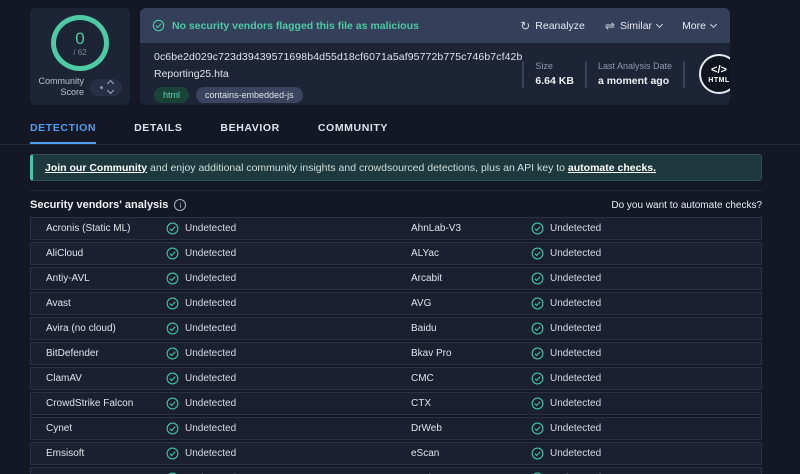  I want to click on table-row: AliCloud Undetected ALYac Undetected, so click(396, 253).